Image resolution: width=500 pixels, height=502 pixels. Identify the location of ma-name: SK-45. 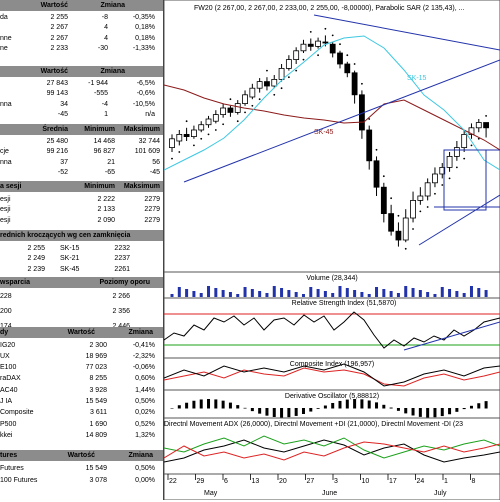
(70, 269).